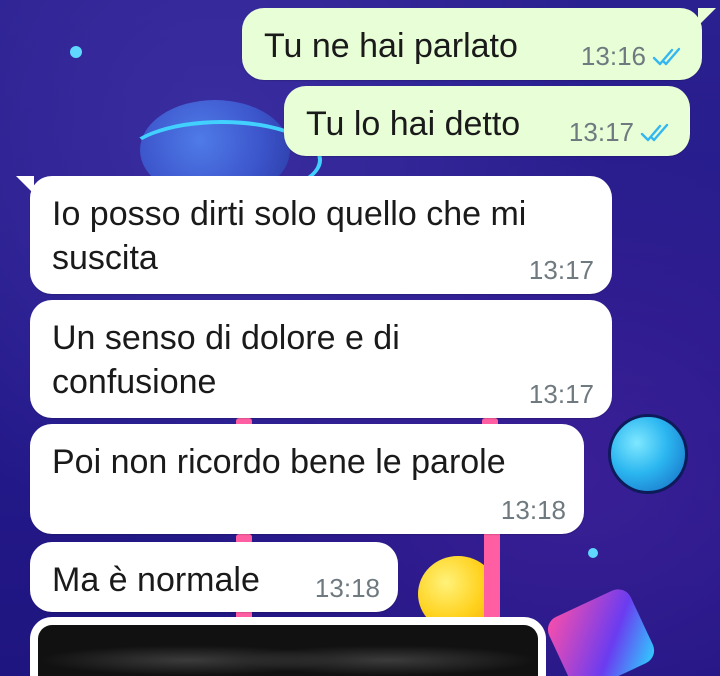 This screenshot has width=720, height=676. I want to click on message-text: Poi non ricordo bene le parole, so click(279, 462).